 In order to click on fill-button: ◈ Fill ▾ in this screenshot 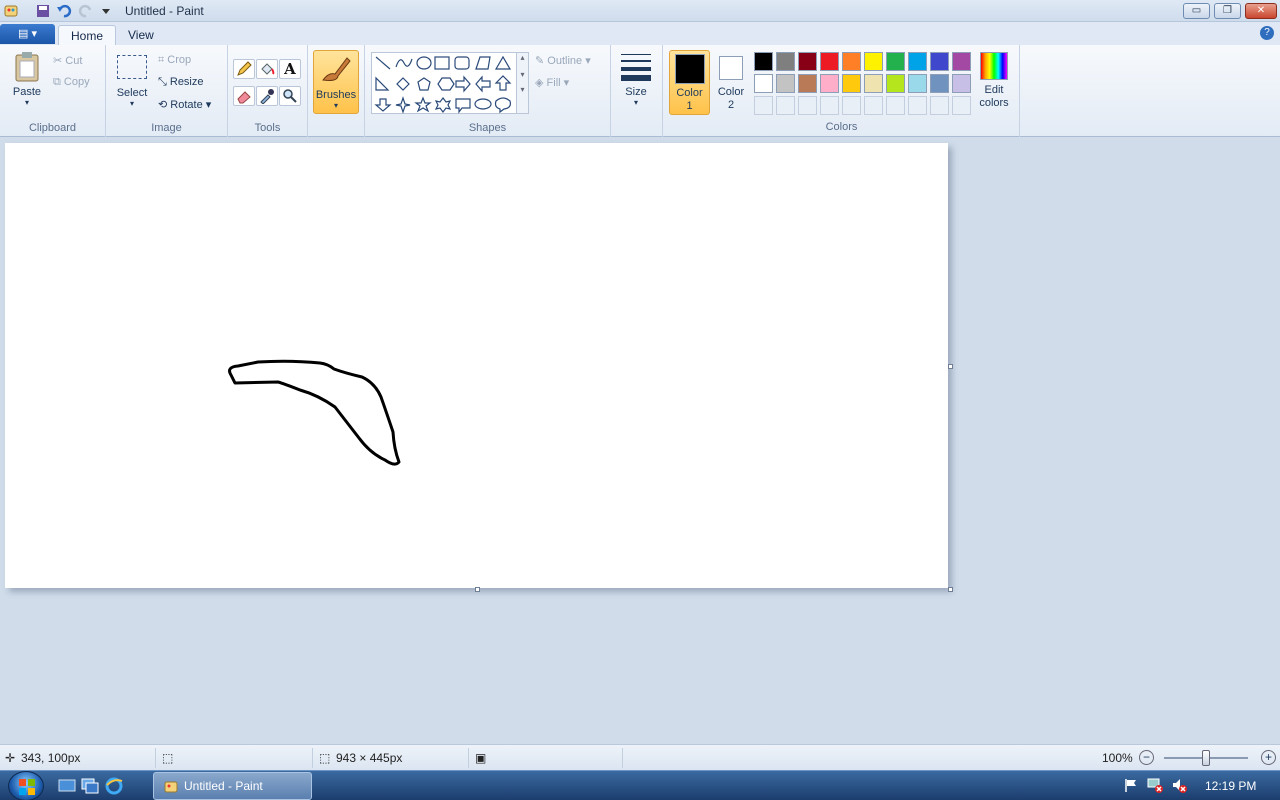, I will do `click(552, 82)`.